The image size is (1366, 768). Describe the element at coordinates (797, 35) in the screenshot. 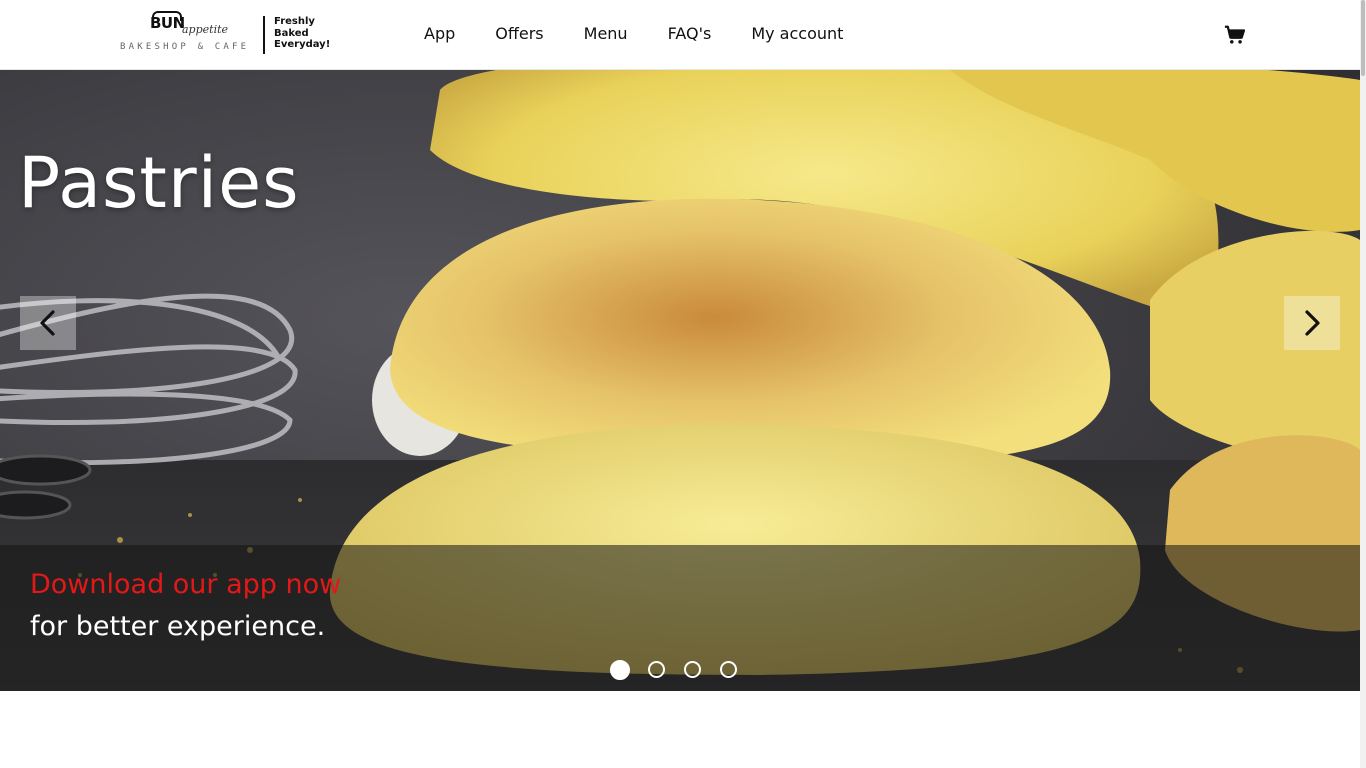

I see `nav-item-my-account: My account` at that location.